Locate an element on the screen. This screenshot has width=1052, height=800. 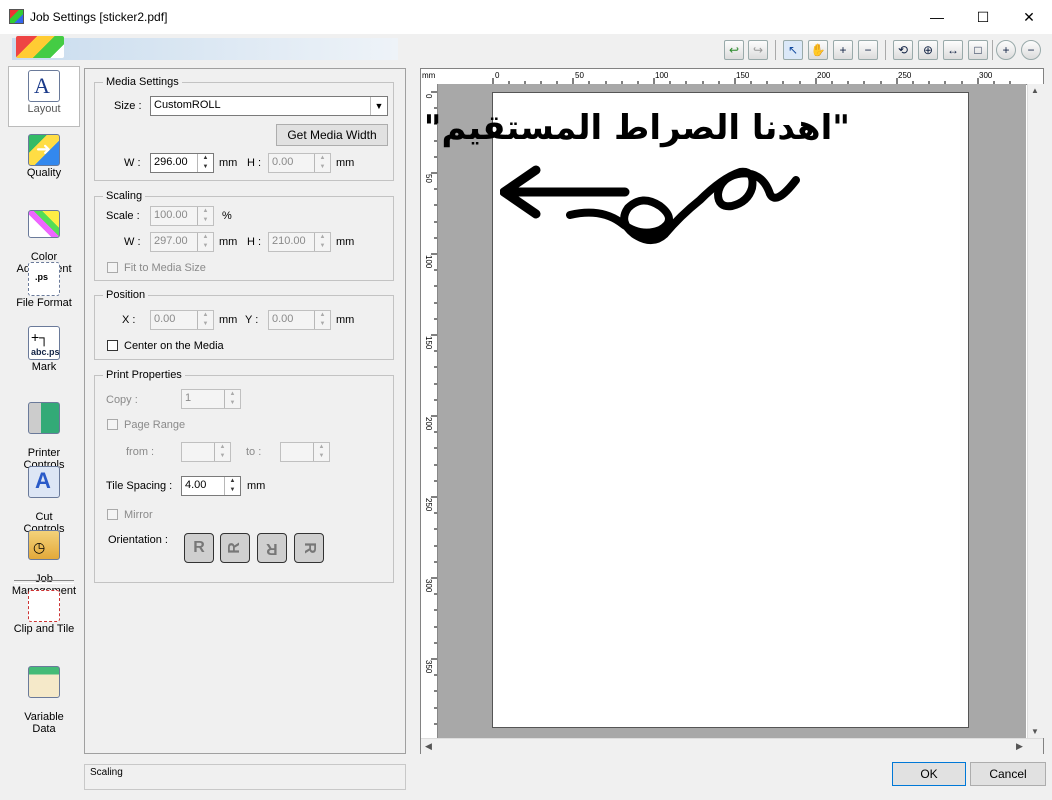
to-input: ▲ ▼ is located at coordinates (305, 452).